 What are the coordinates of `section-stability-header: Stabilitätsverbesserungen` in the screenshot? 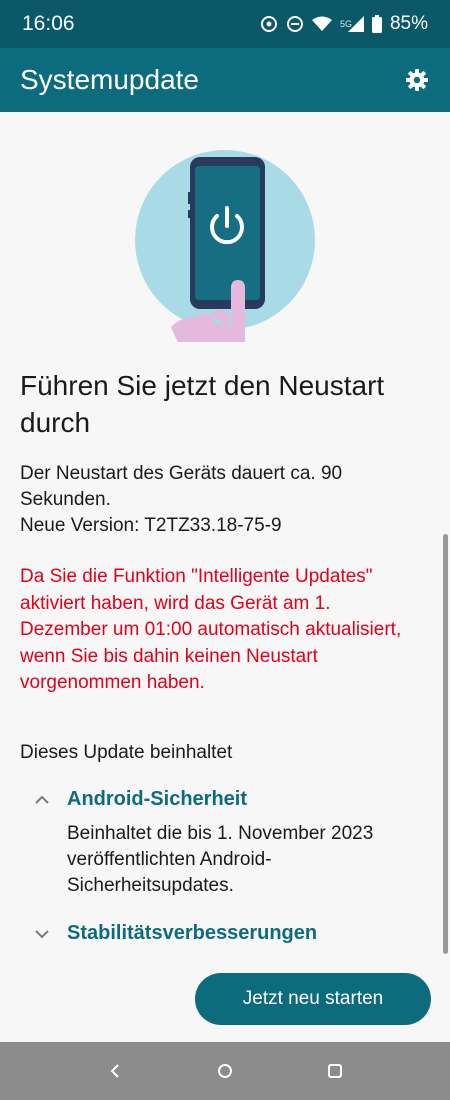 It's located at (227, 933).